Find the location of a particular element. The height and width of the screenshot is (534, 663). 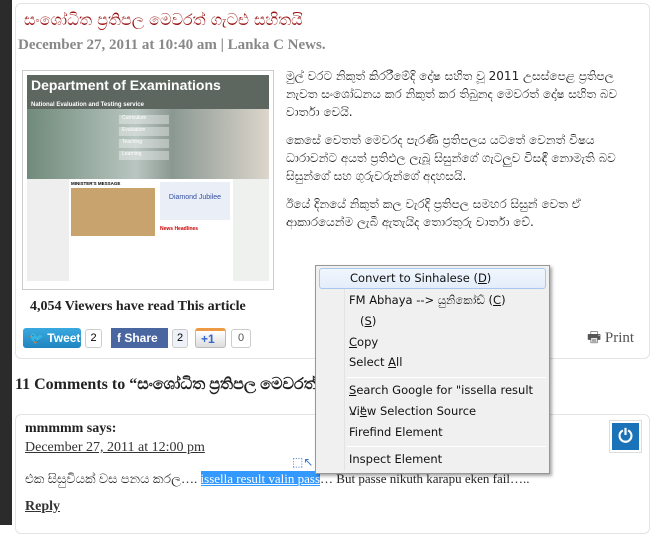

menu-item-view-selection-source: View Selection Source is located at coordinates (432, 411).